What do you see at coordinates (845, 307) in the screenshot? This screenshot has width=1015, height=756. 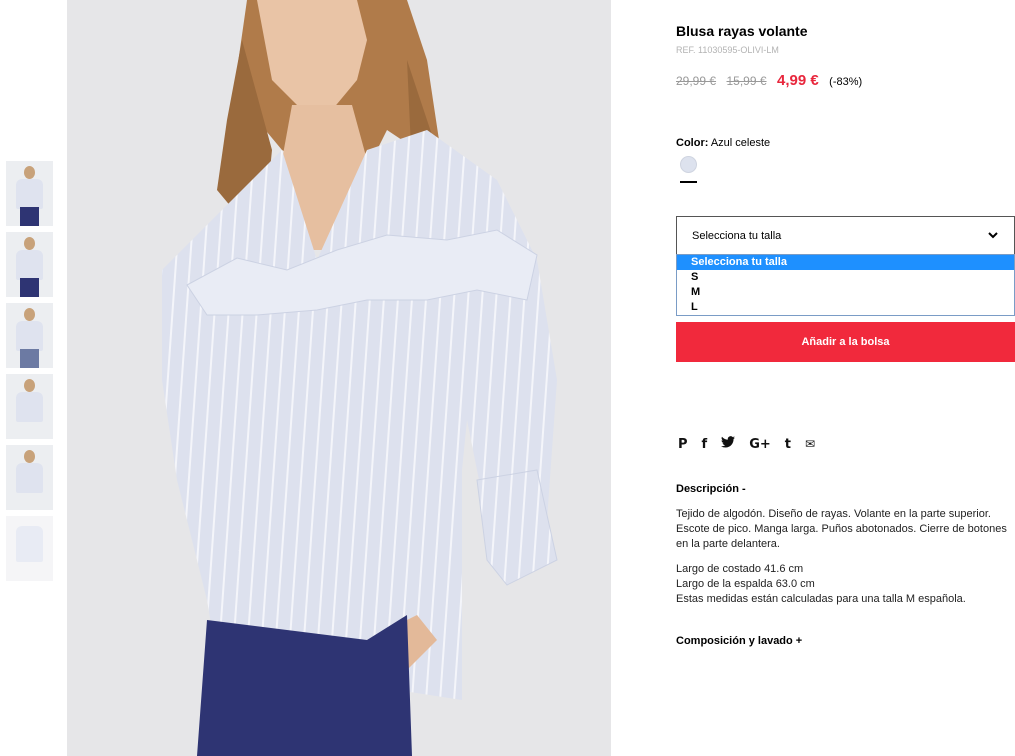 I see `size-option-l: L` at bounding box center [845, 307].